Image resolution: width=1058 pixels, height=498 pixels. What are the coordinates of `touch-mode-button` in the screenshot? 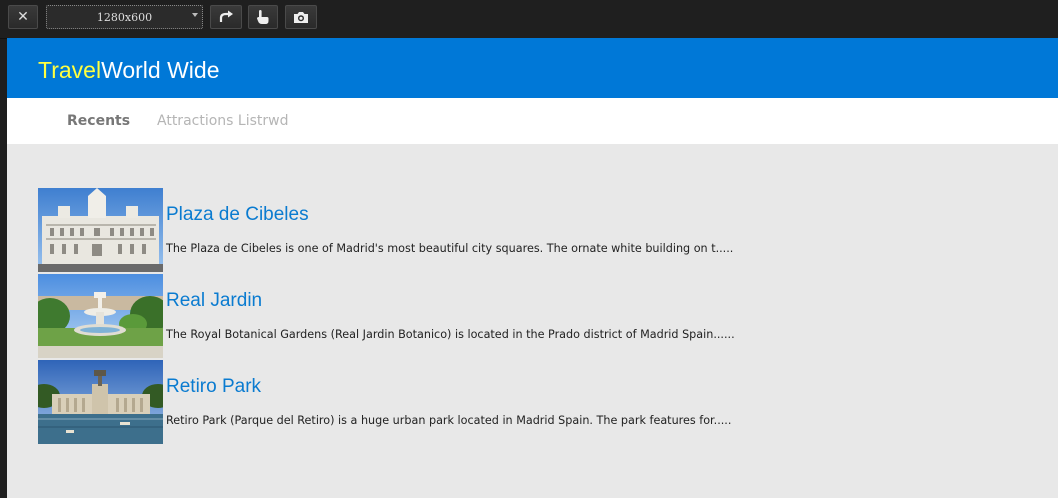 It's located at (263, 17).